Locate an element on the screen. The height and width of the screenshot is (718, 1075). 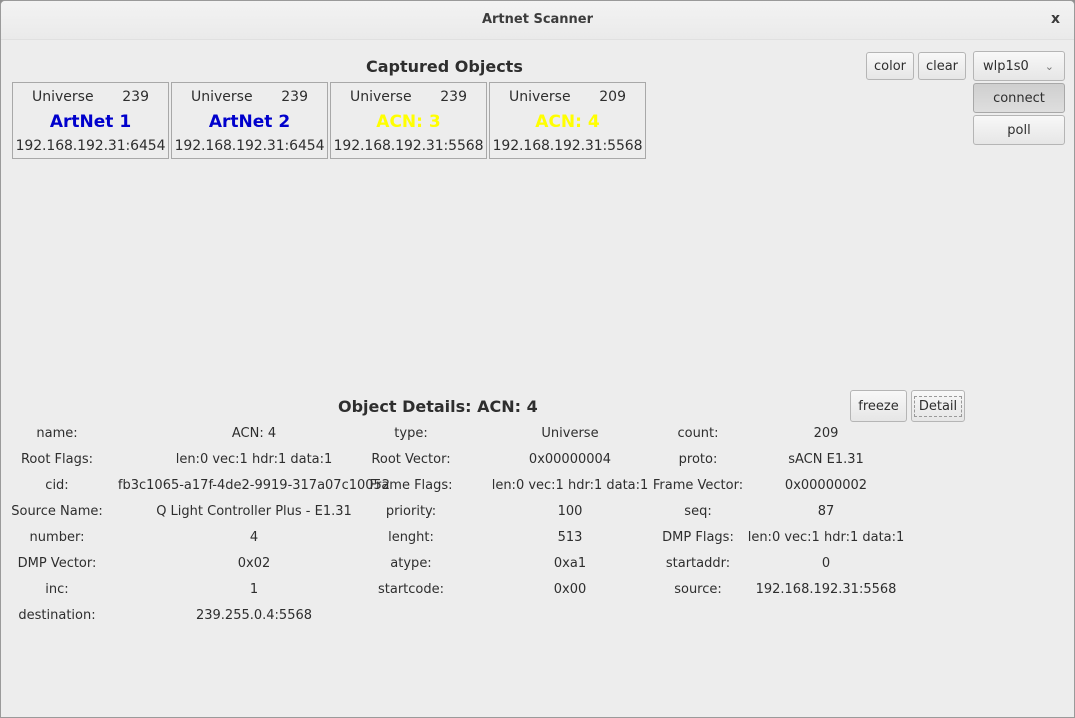
detail-value: 209 is located at coordinates (826, 433).